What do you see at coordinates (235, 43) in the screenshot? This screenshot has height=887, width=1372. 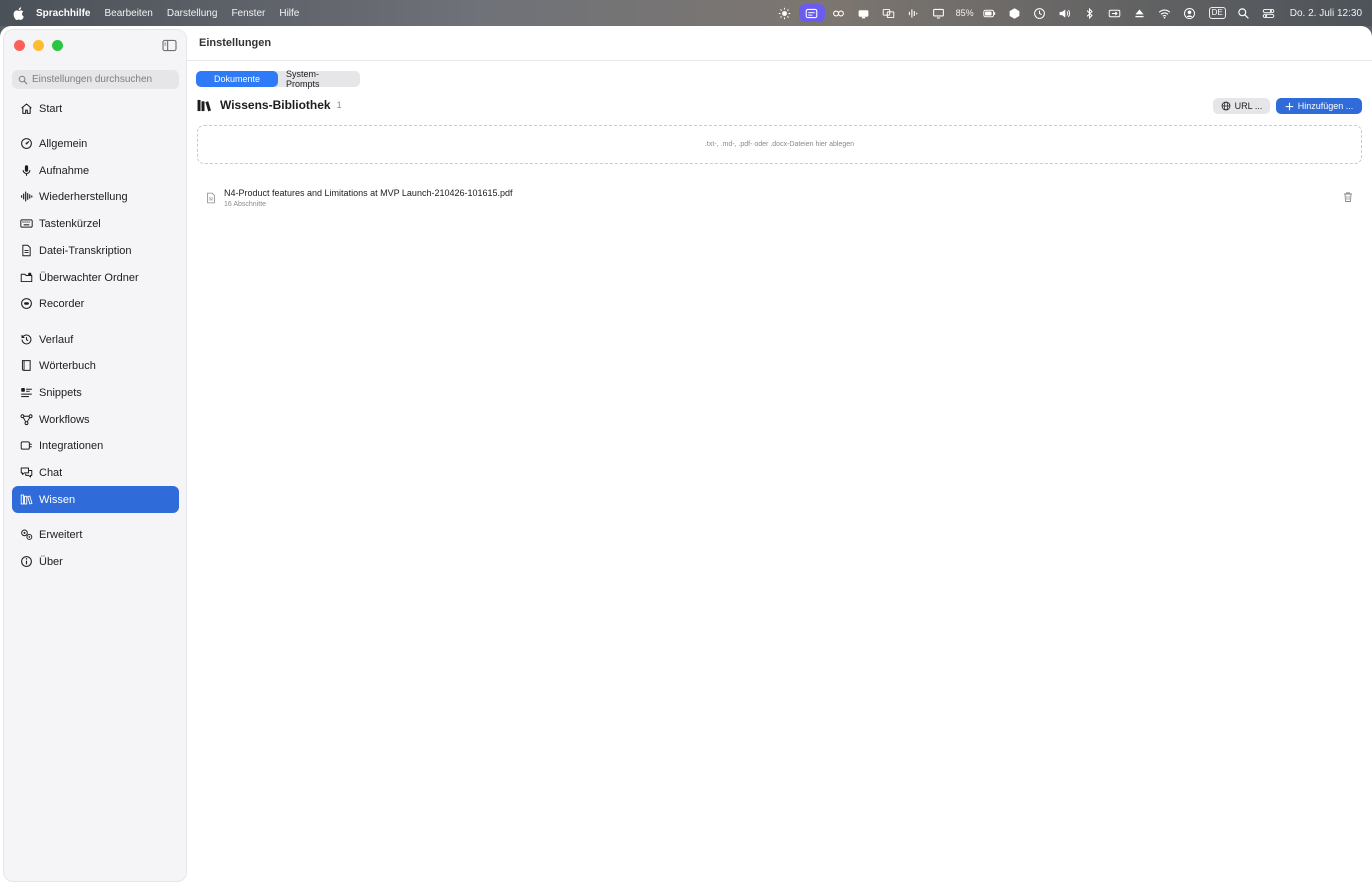 I see `page-title: Einstellungen` at bounding box center [235, 43].